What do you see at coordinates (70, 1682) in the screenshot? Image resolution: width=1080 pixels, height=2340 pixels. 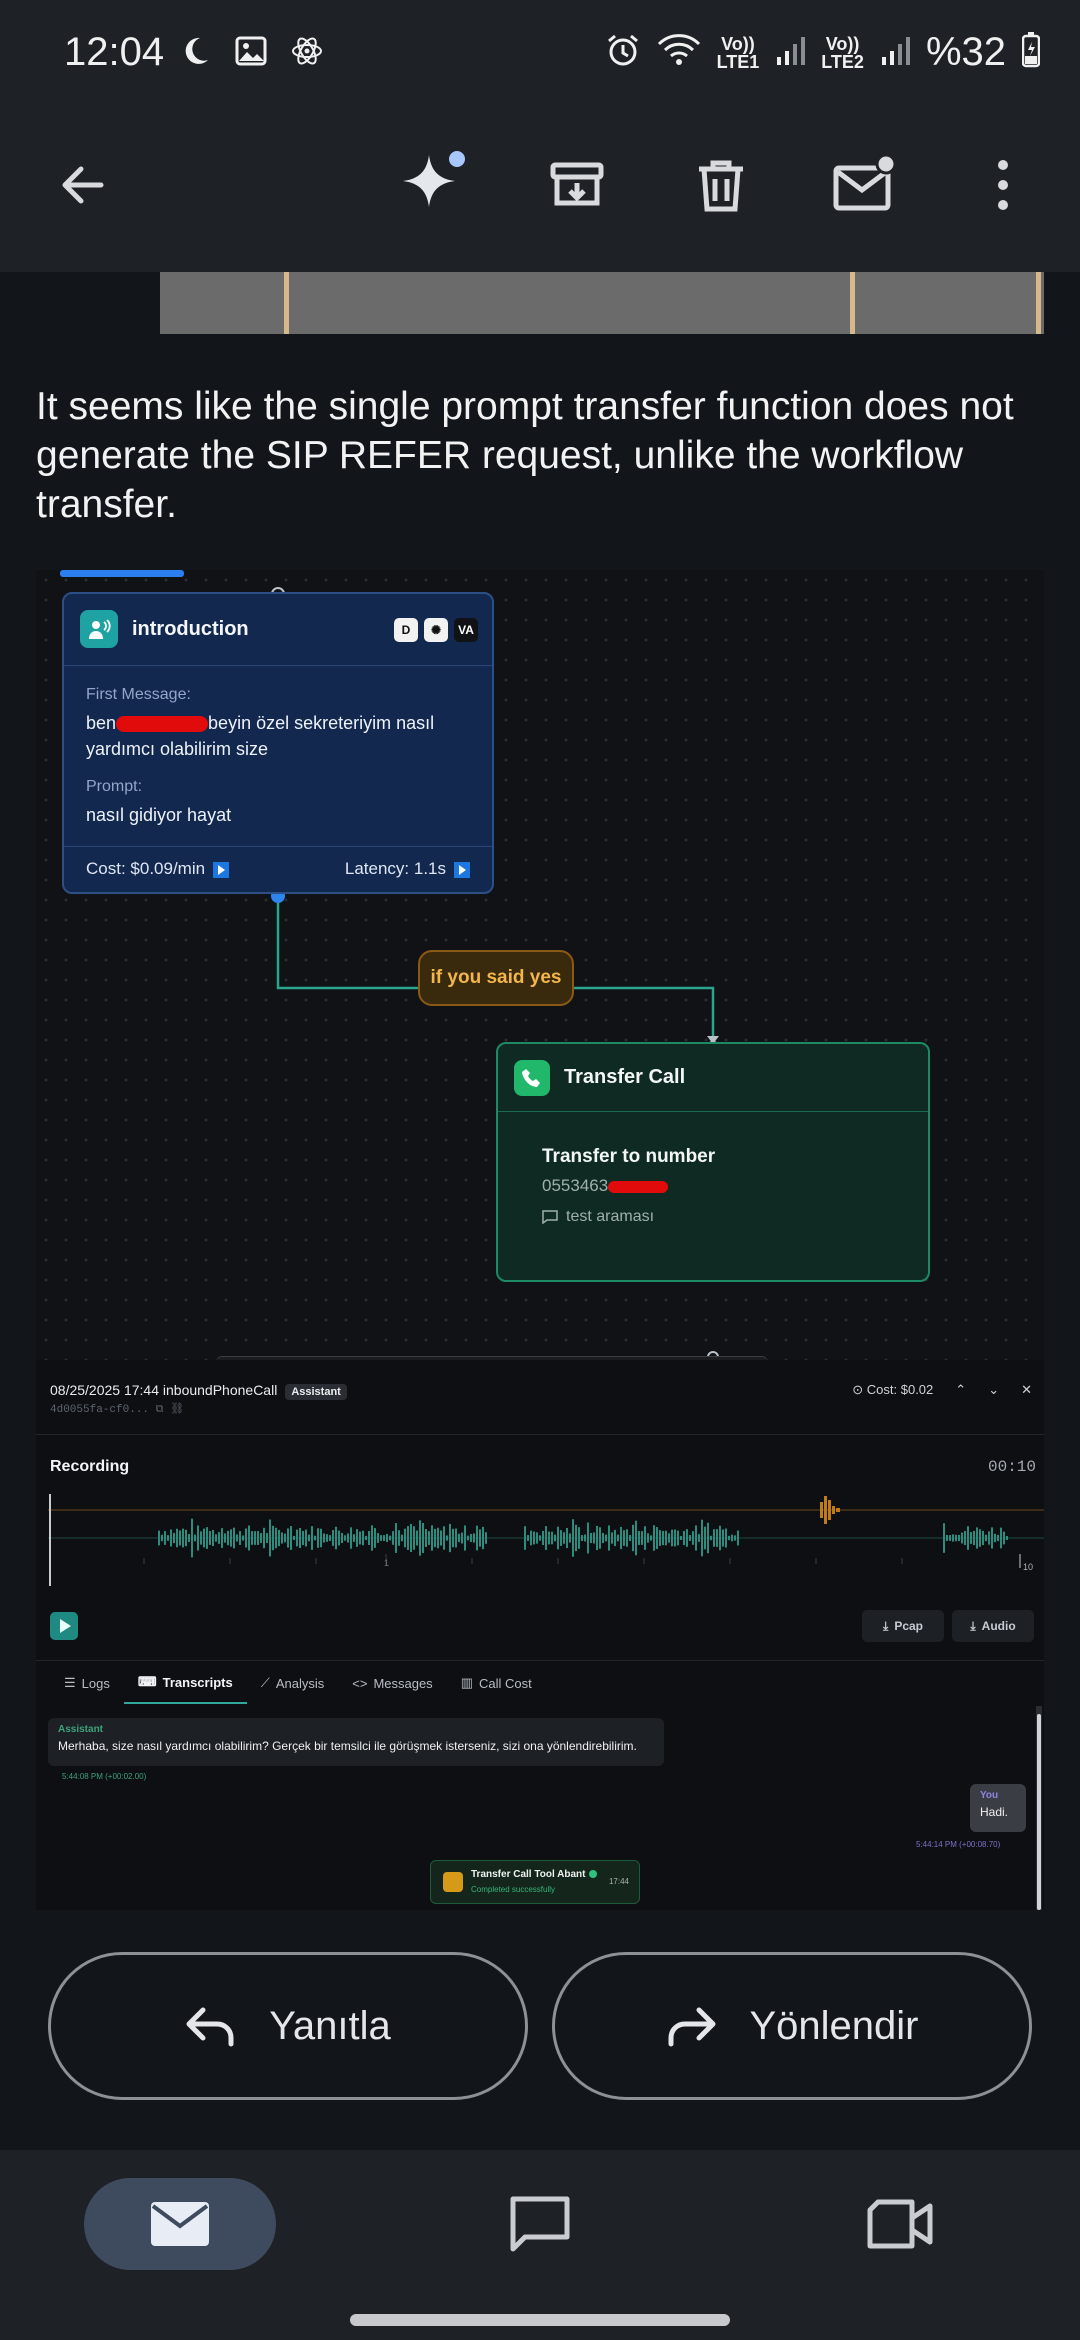 I see `list-icon: ☰` at bounding box center [70, 1682].